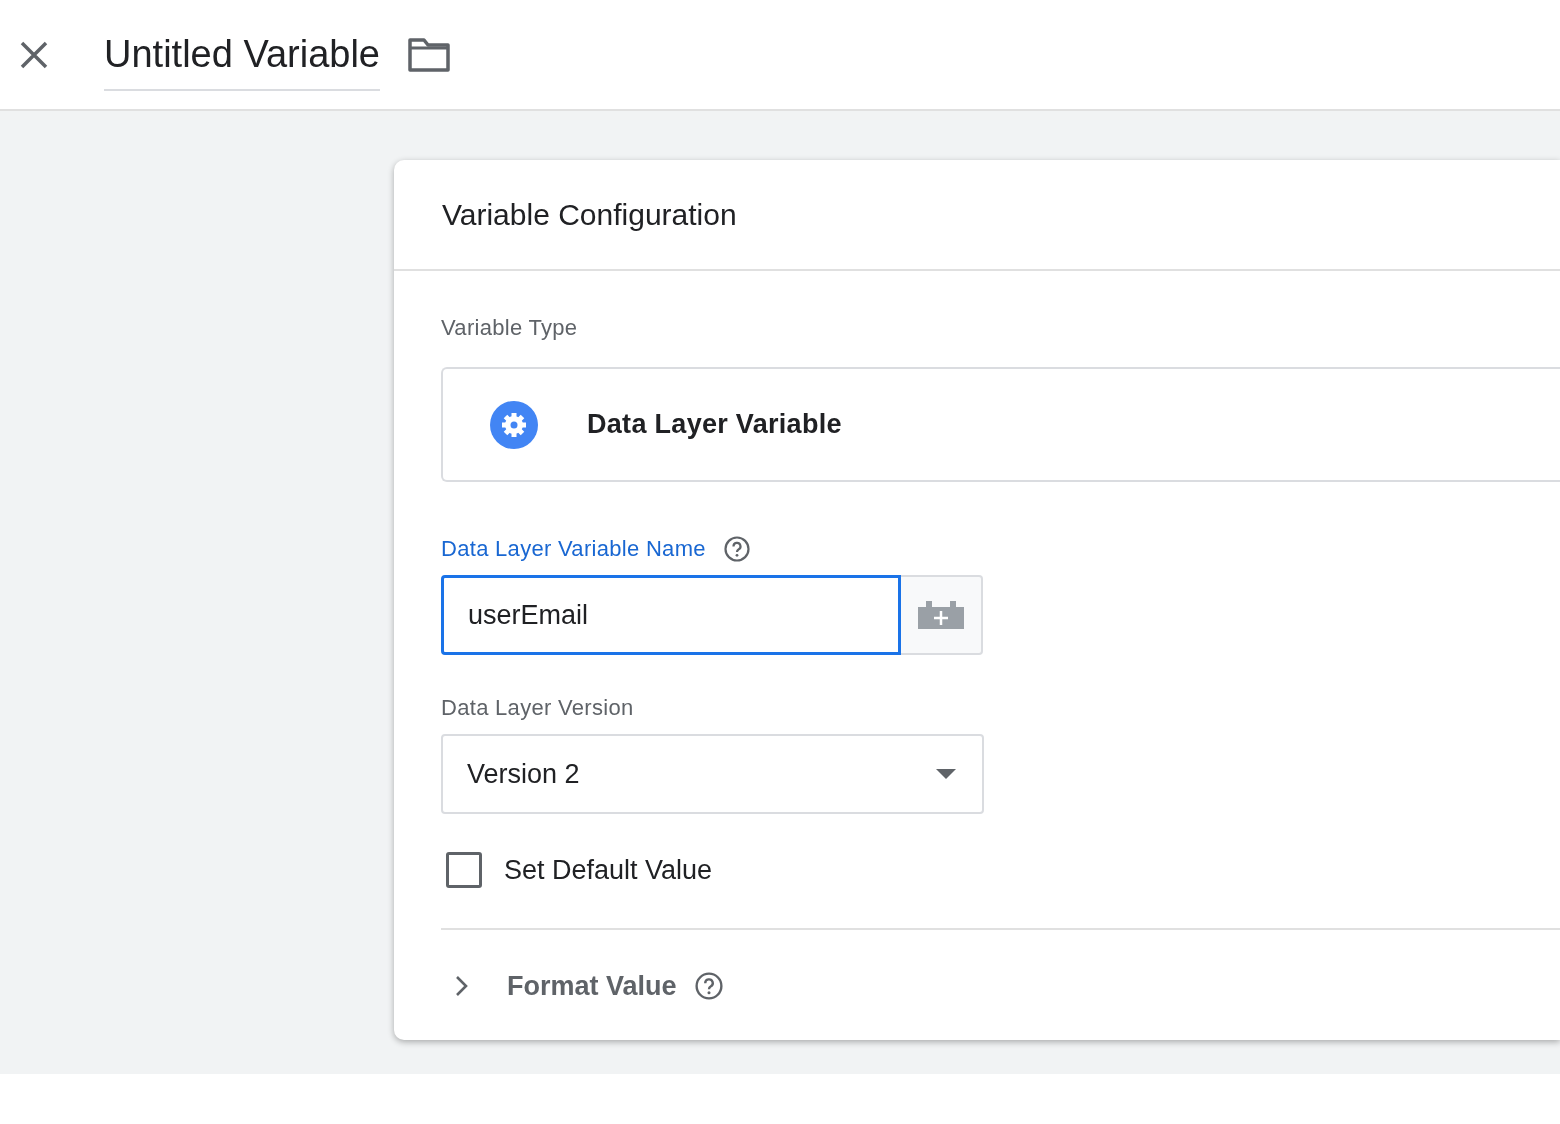 The height and width of the screenshot is (1124, 1560). What do you see at coordinates (1000, 424) in the screenshot?
I see `variable-type-selector: Data Layer Variable` at bounding box center [1000, 424].